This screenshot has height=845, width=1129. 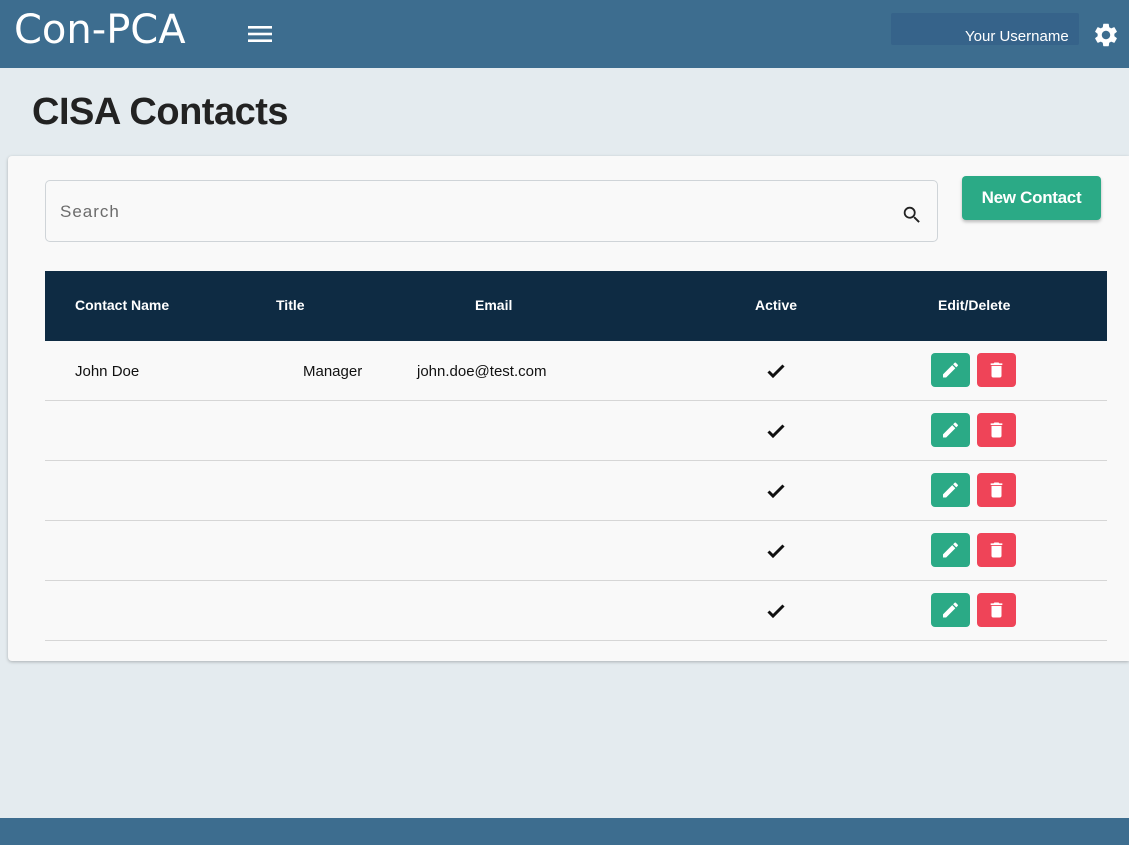 I want to click on logo-text: Con-PCA, so click(x=100, y=30).